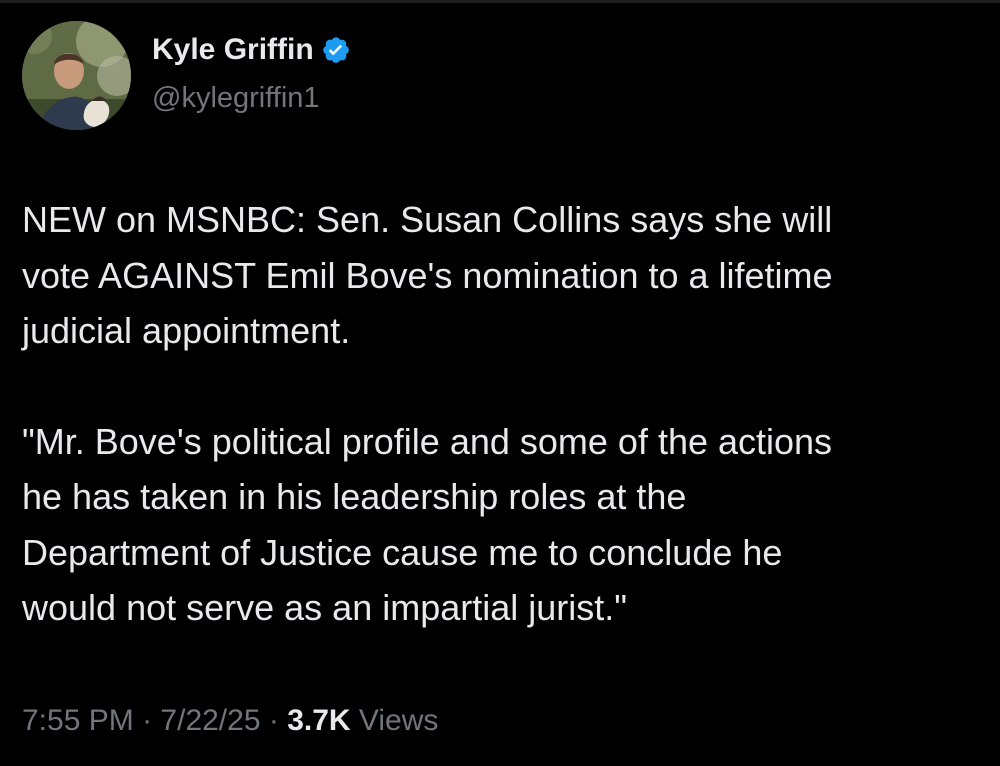  I want to click on avatar, so click(76, 75).